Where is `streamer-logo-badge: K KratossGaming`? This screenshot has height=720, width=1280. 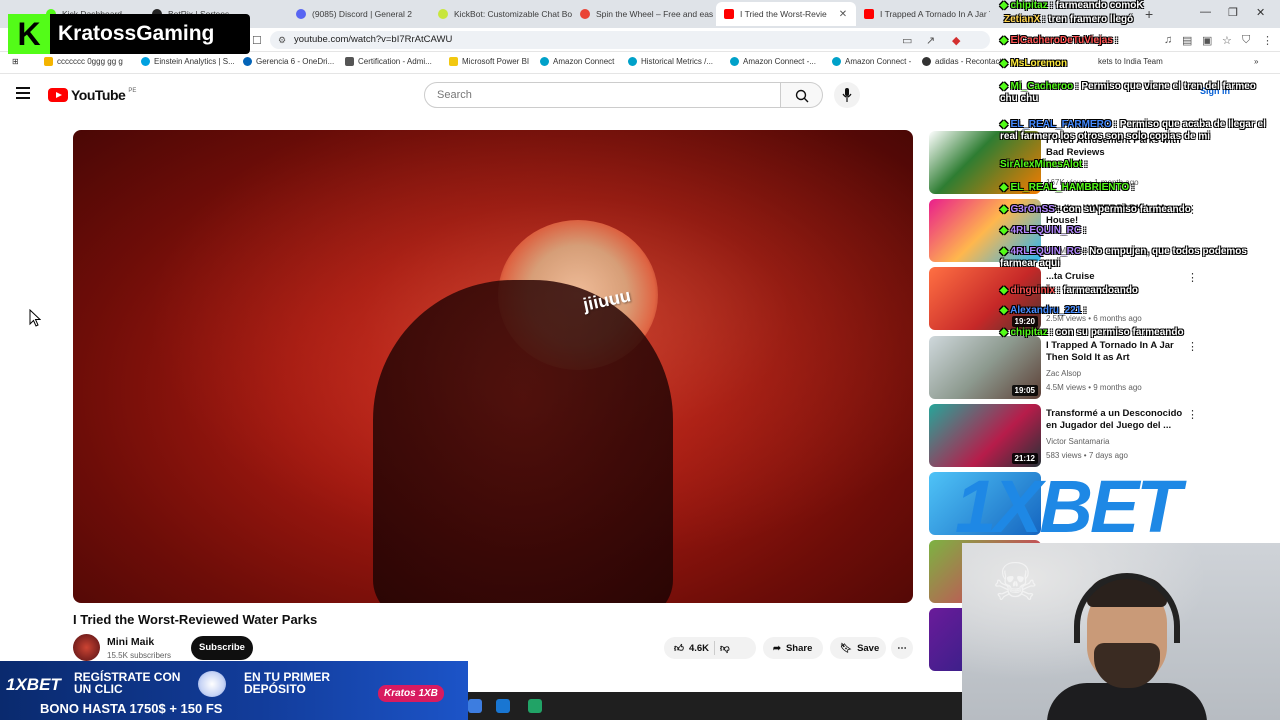 streamer-logo-badge: K KratossGaming is located at coordinates (129, 34).